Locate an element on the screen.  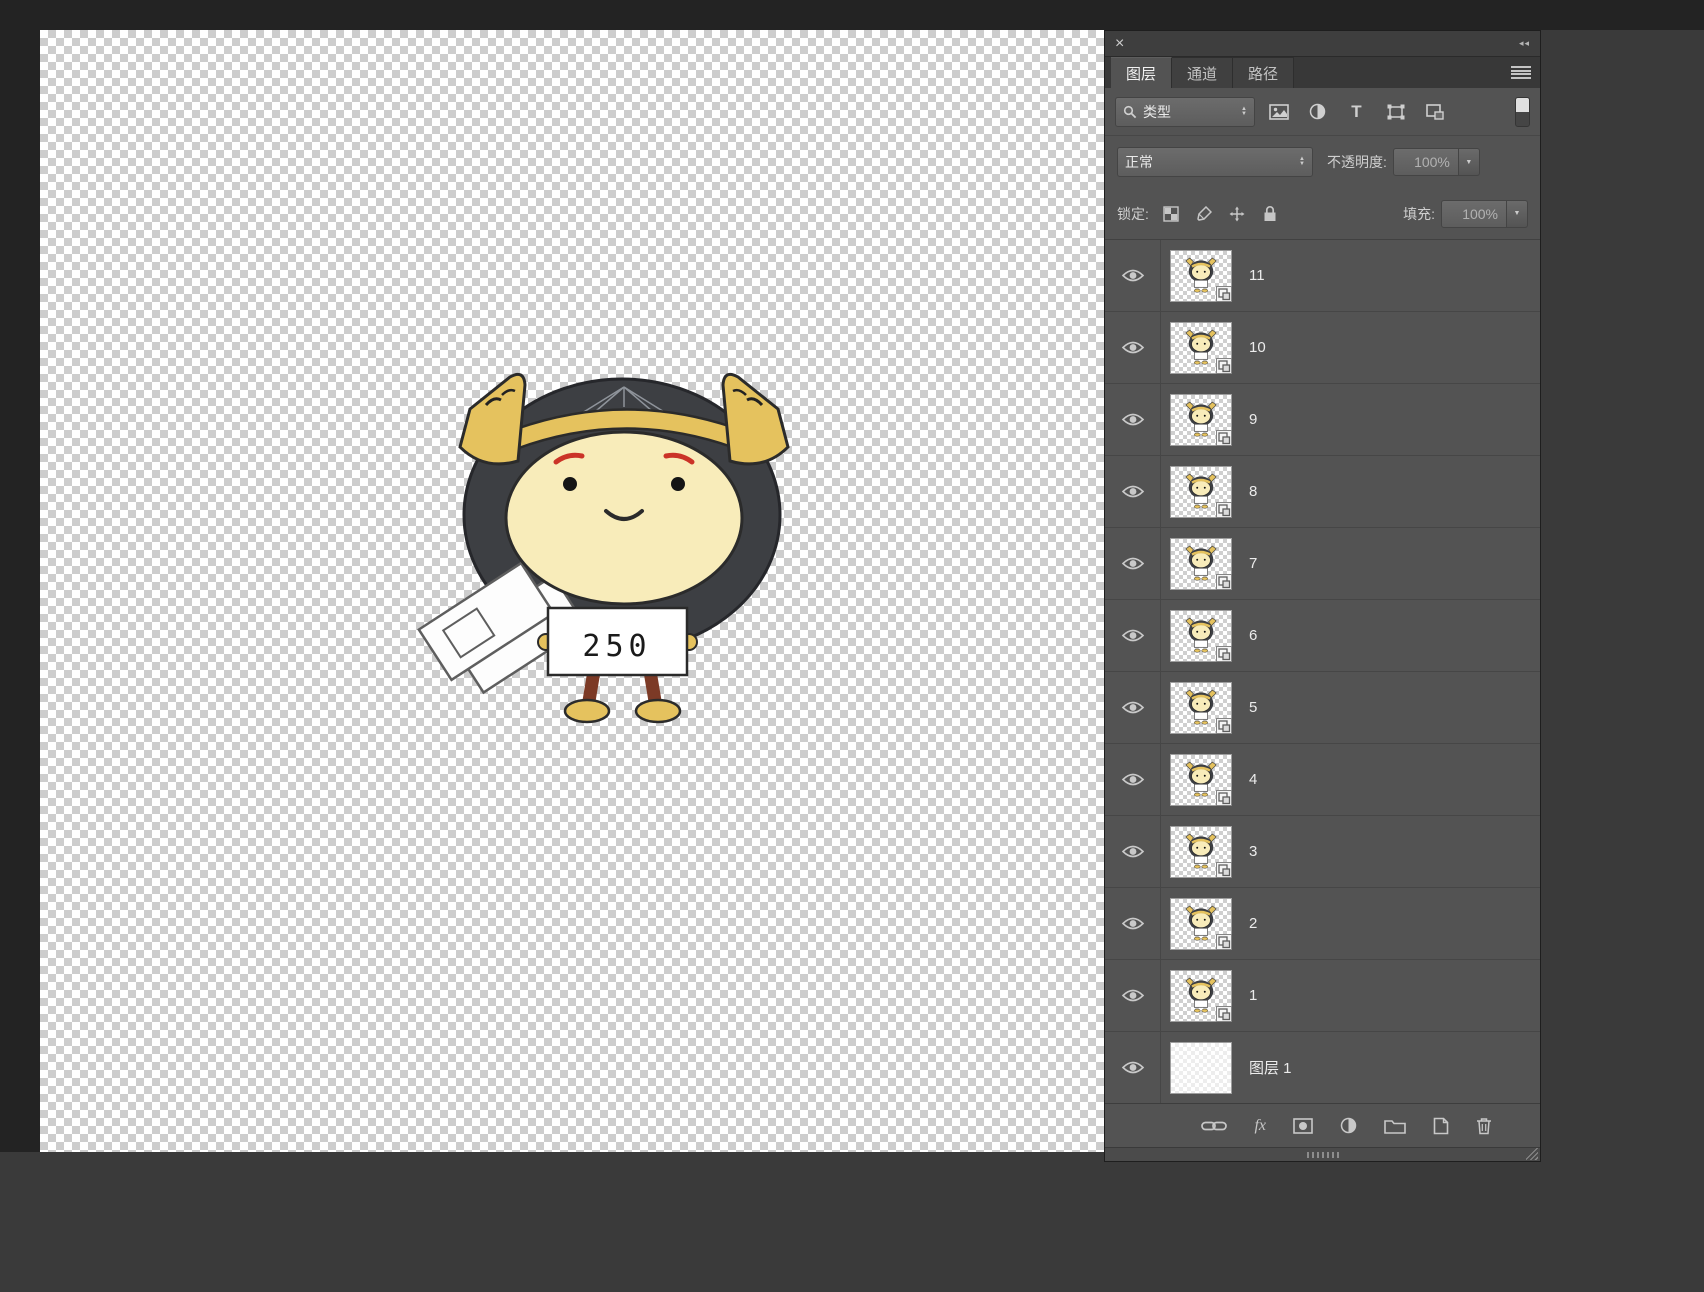
trash-icon is located at coordinates (1484, 1125).